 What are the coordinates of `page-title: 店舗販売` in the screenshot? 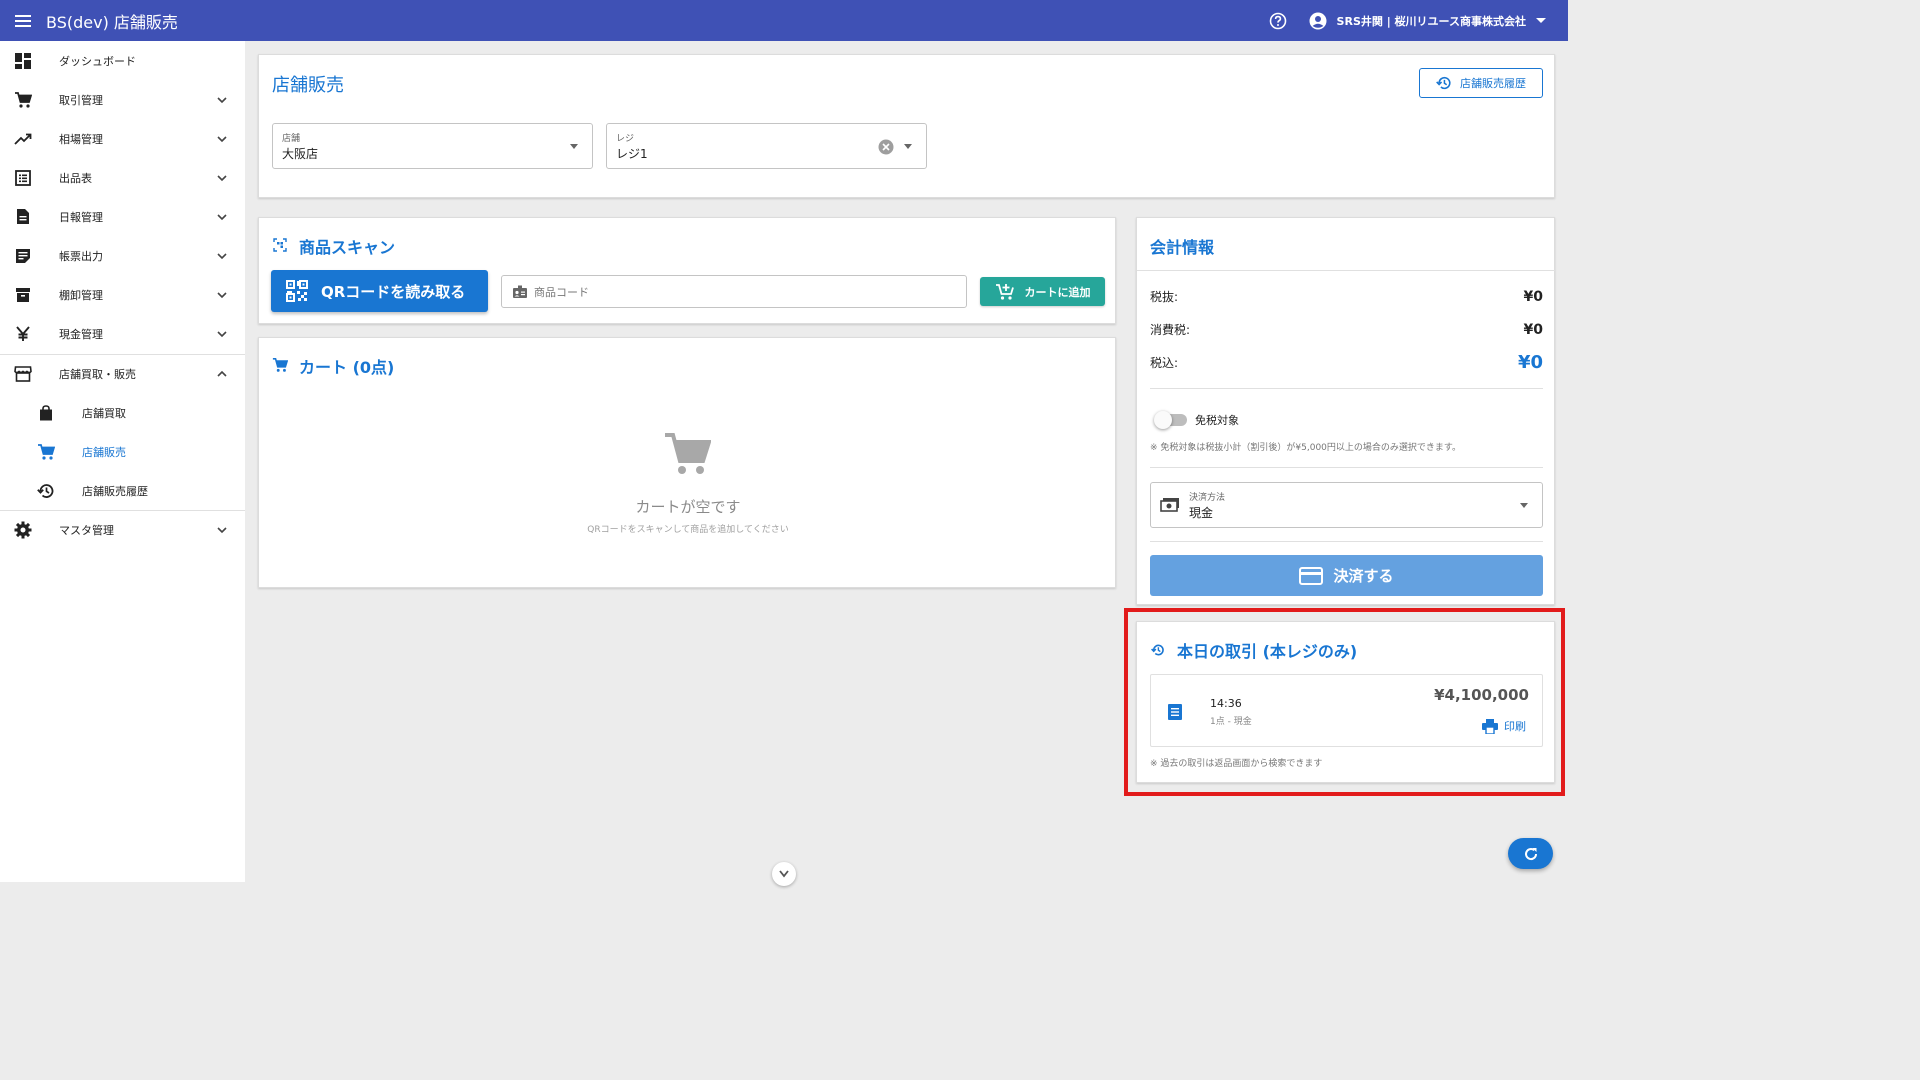 It's located at (308, 85).